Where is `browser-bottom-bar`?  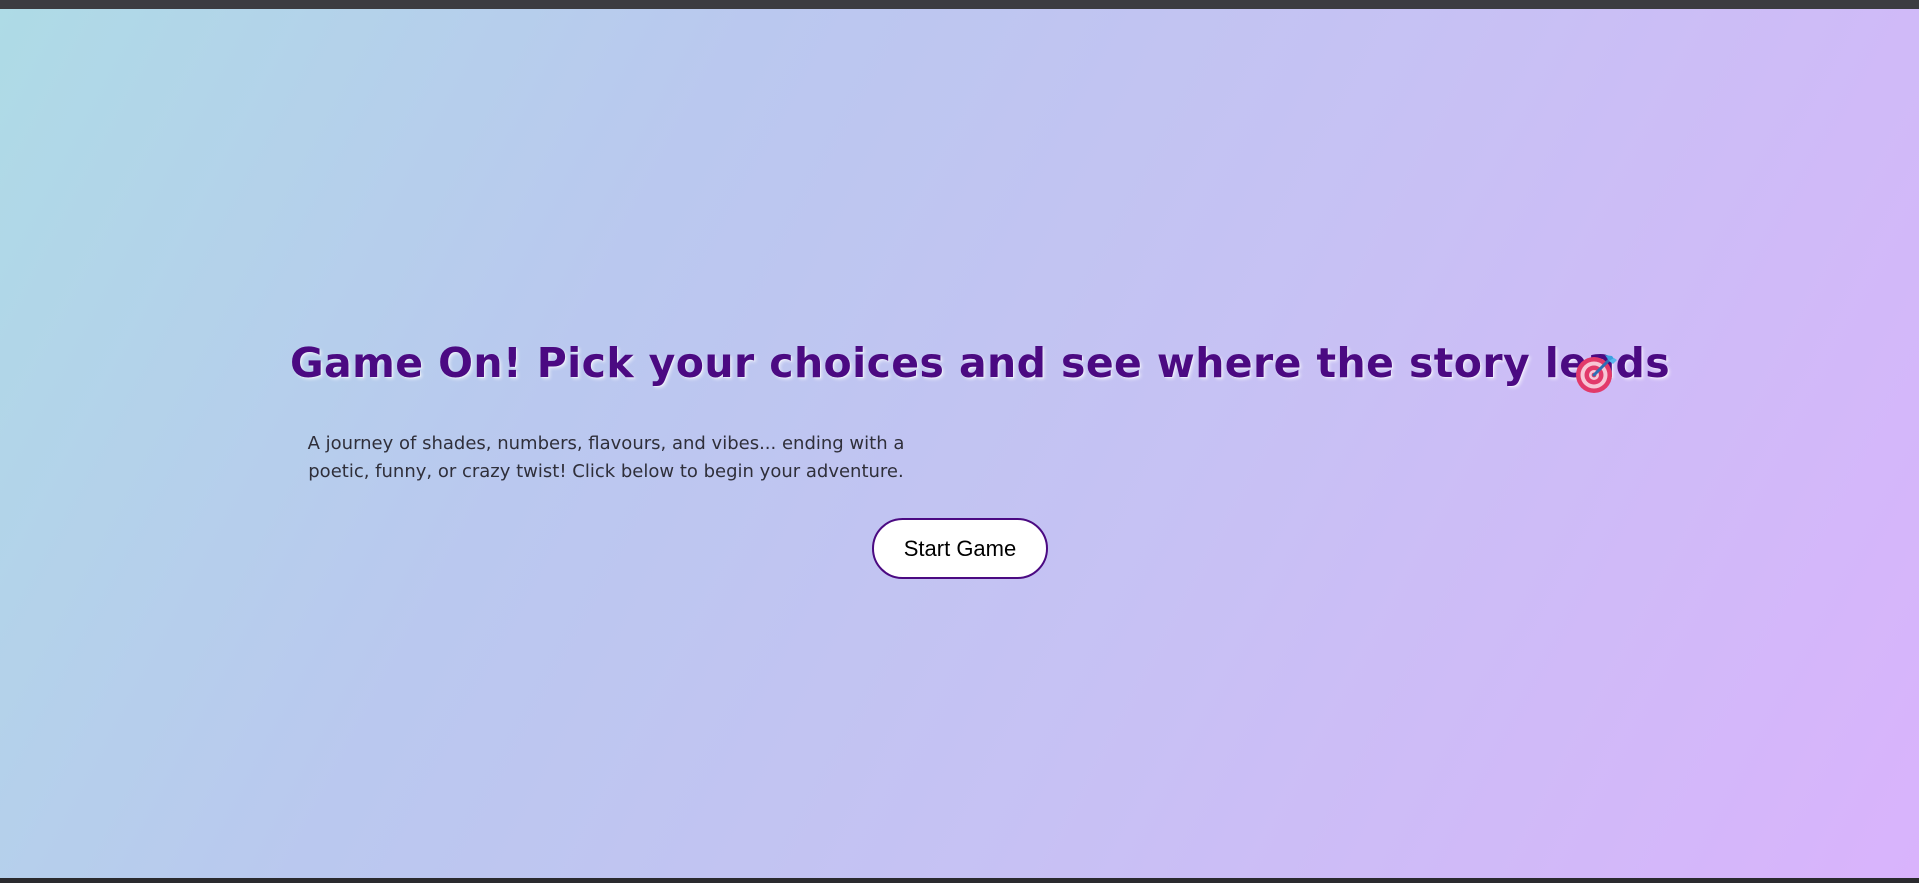
browser-bottom-bar is located at coordinates (959, 880).